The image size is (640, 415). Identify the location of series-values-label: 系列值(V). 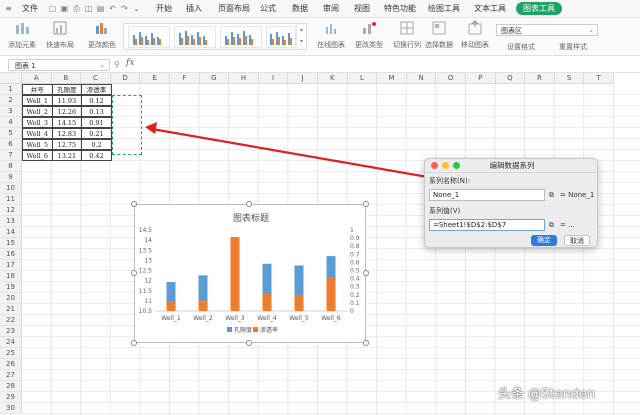
(445, 211).